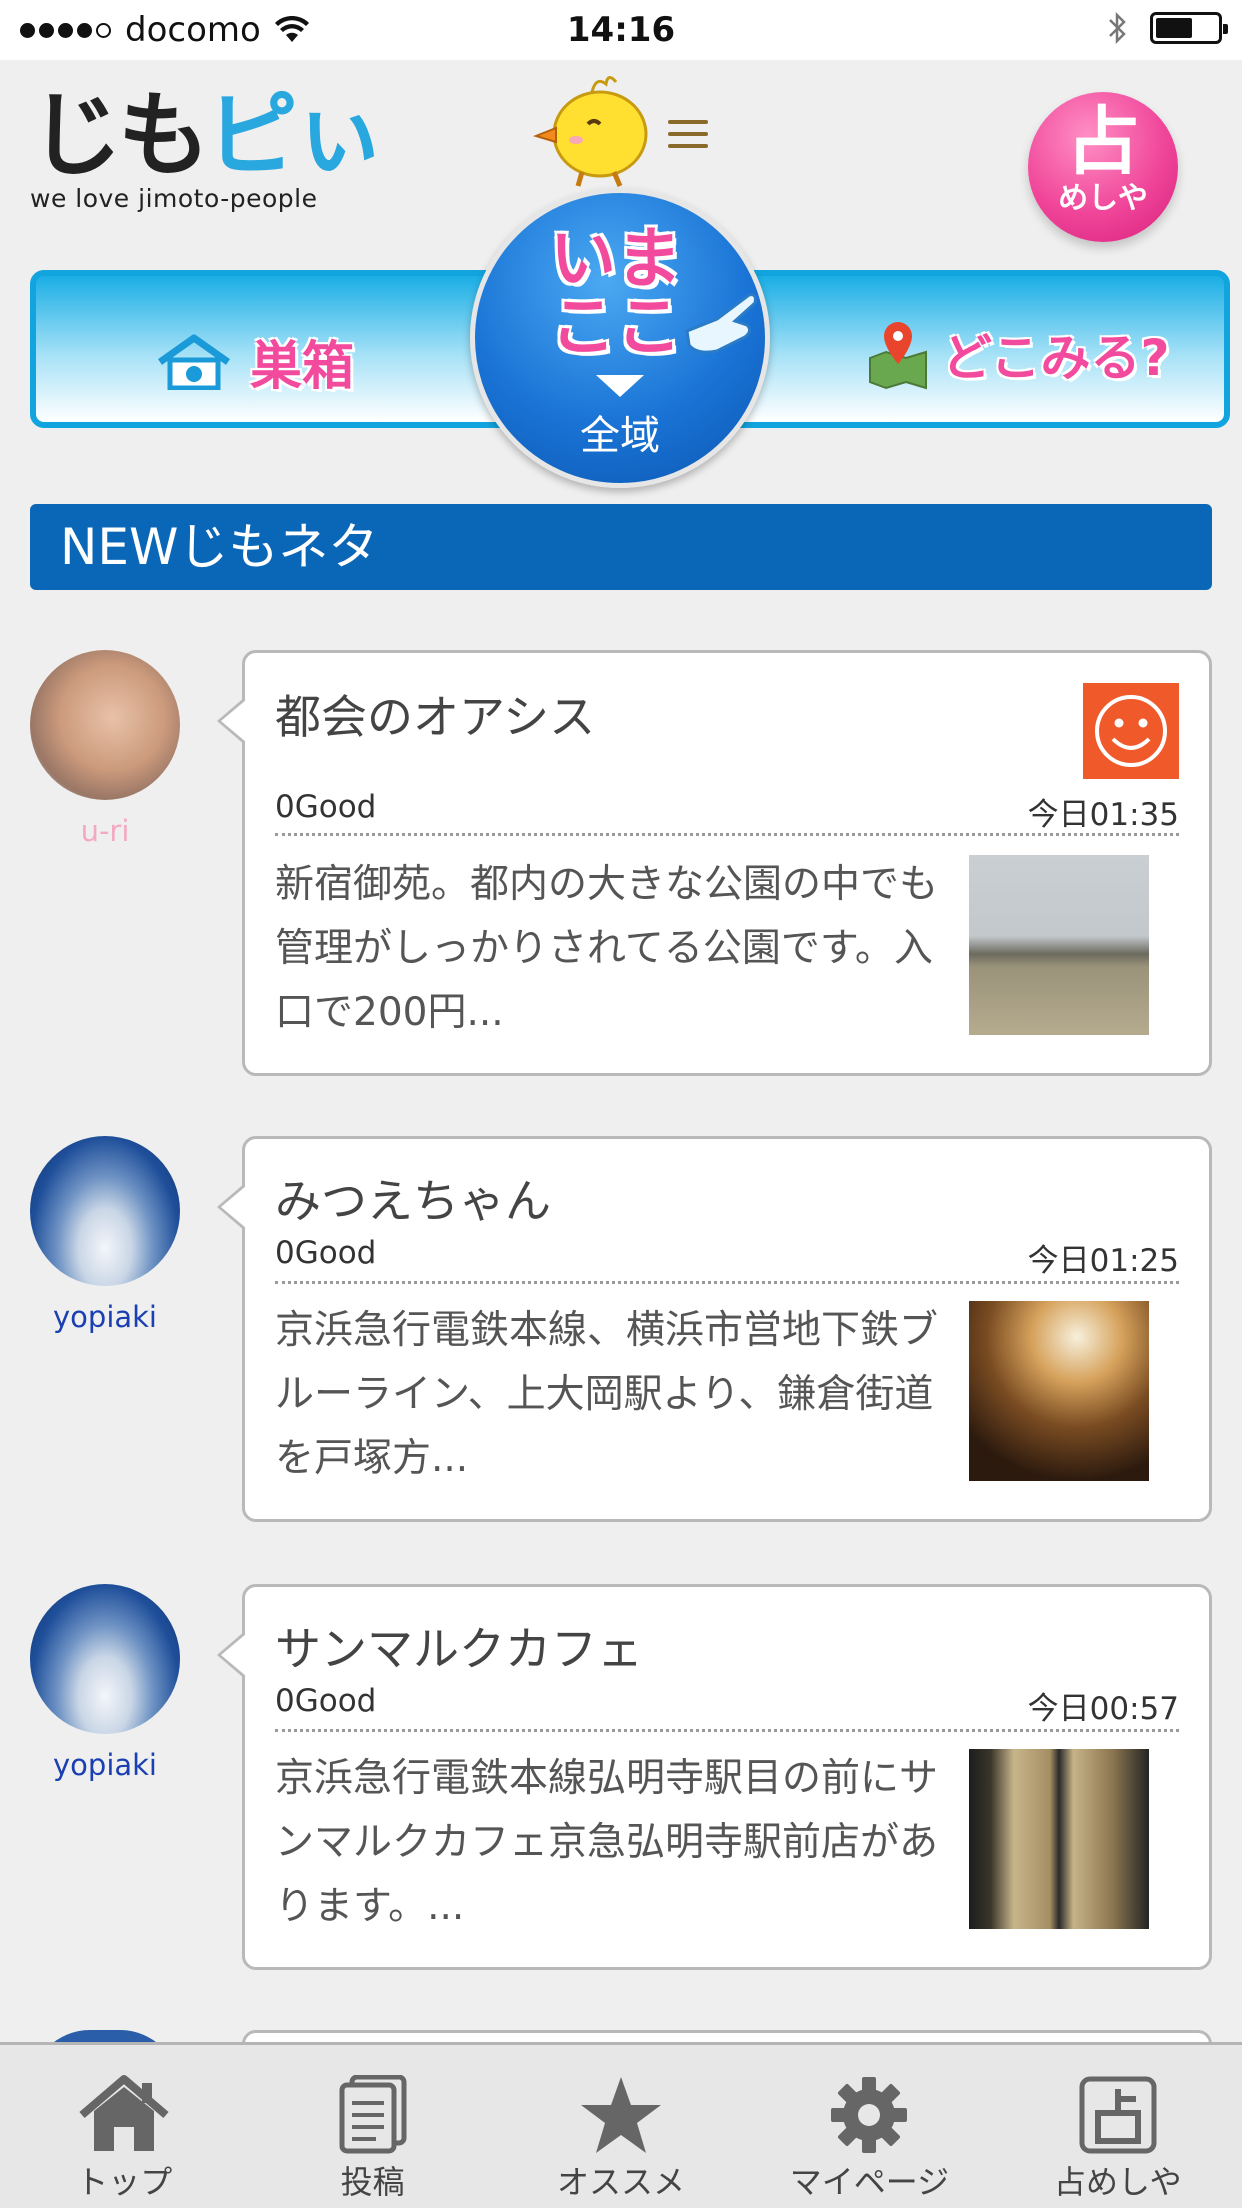  Describe the element at coordinates (620, 436) in the screenshot. I see `area-label: 全域` at that location.